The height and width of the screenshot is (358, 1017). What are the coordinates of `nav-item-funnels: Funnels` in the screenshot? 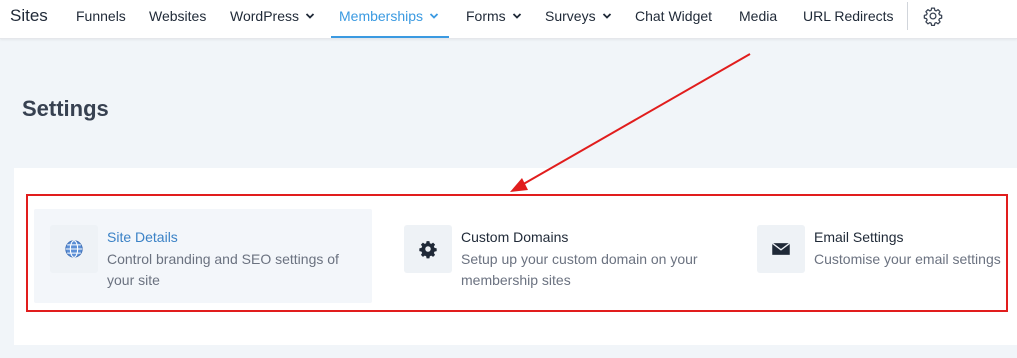 It's located at (101, 16).